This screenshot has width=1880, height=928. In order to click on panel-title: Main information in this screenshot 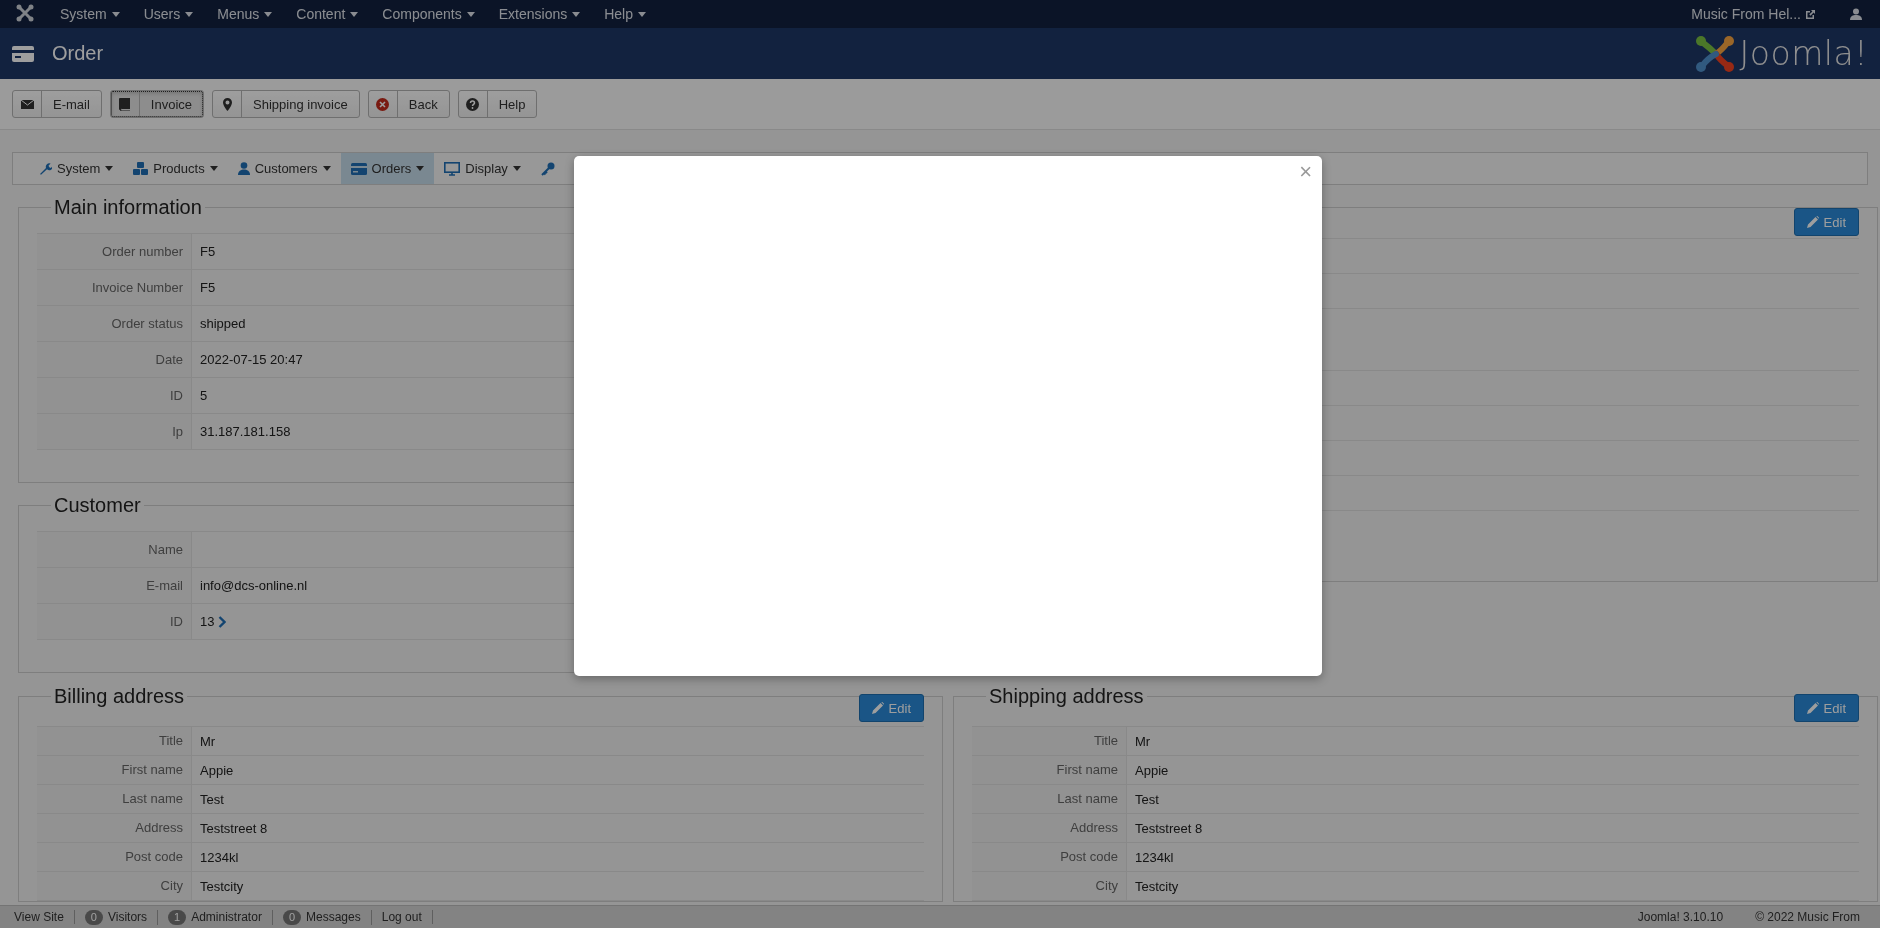, I will do `click(128, 207)`.